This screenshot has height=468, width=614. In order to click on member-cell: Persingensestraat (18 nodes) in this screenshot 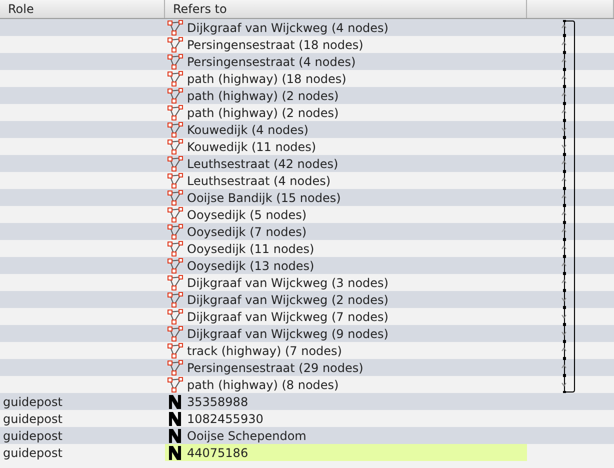, I will do `click(346, 44)`.